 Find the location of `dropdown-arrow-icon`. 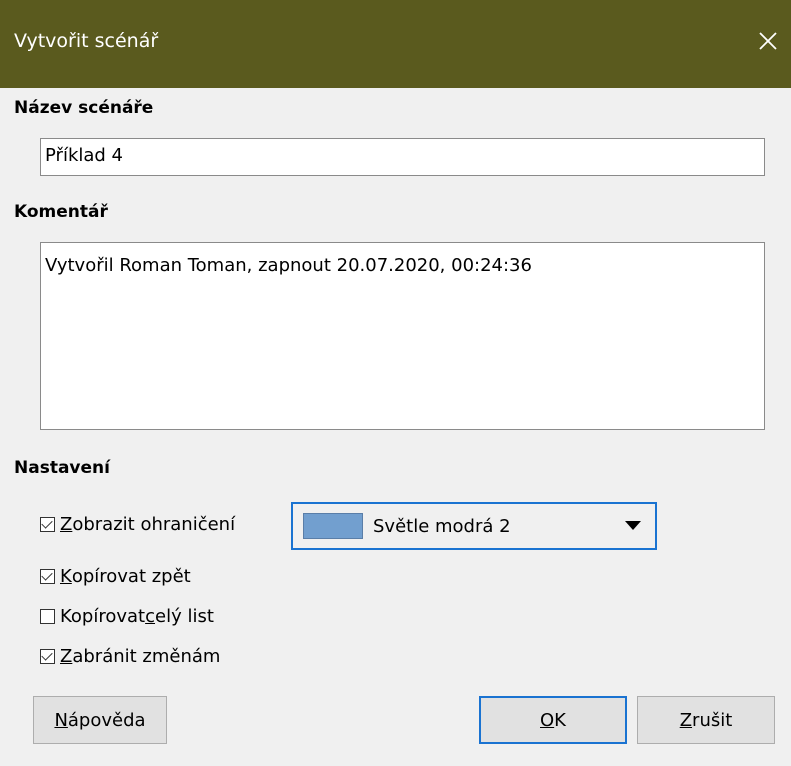

dropdown-arrow-icon is located at coordinates (633, 525).